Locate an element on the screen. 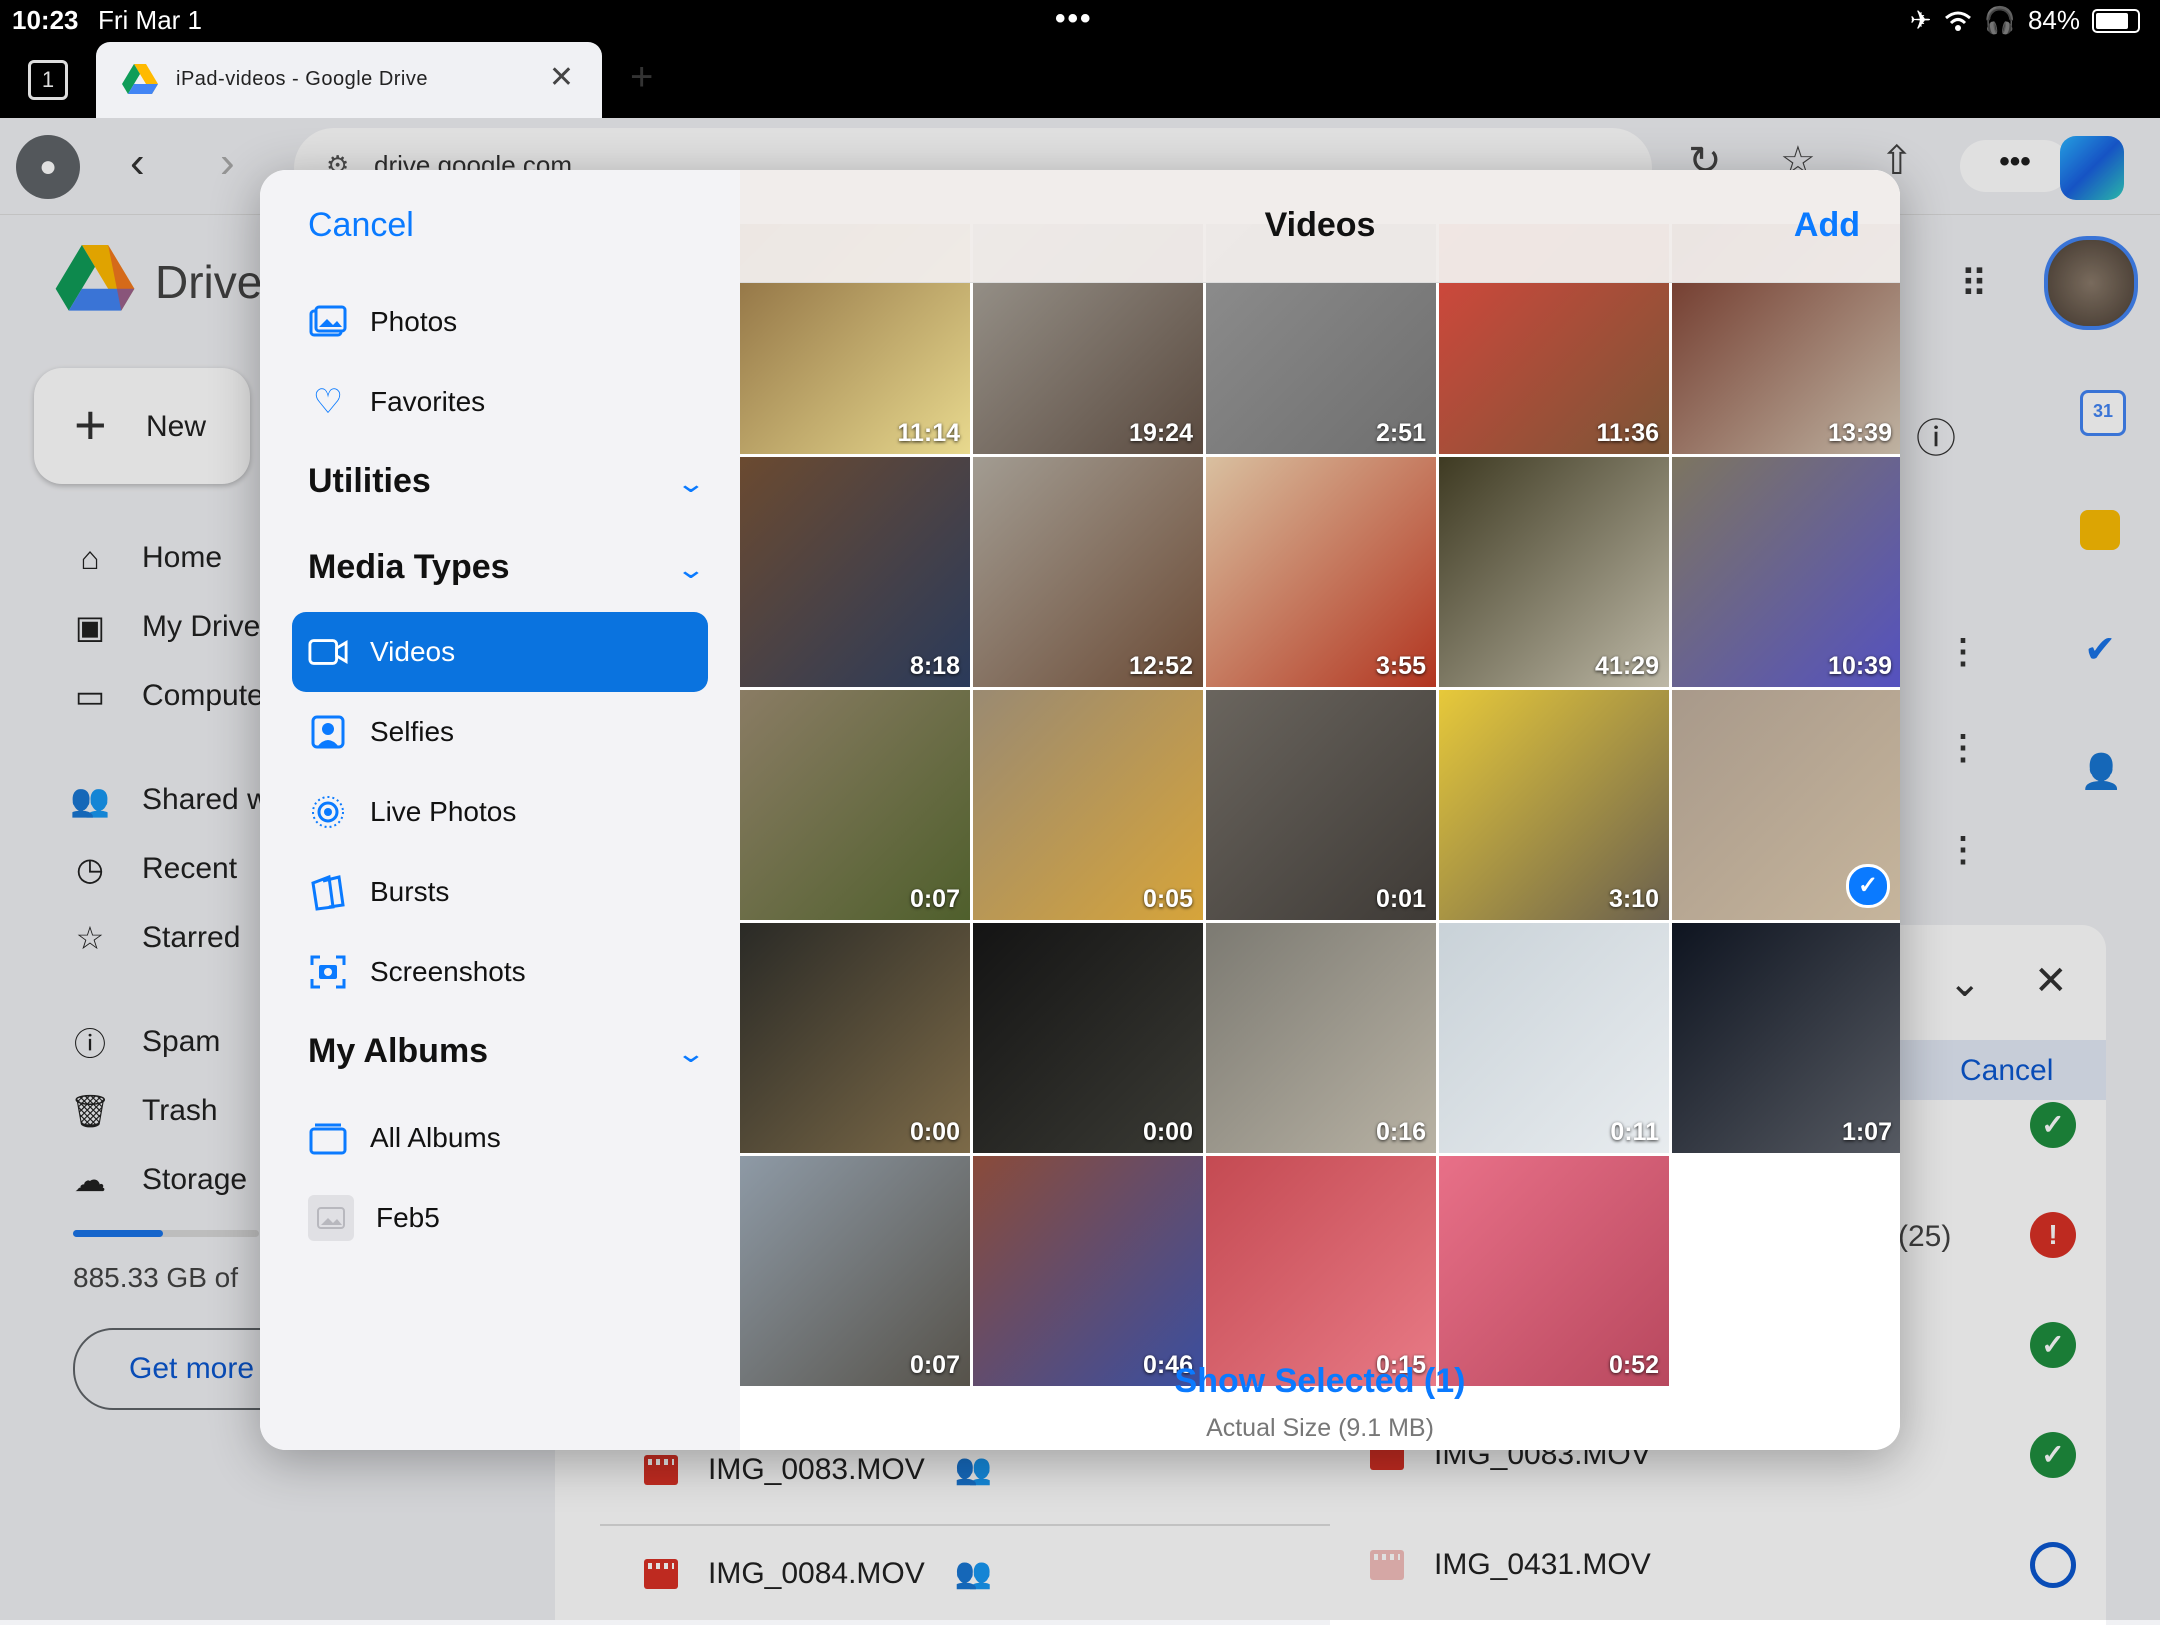  utilities-header: Utilities is located at coordinates (369, 481).